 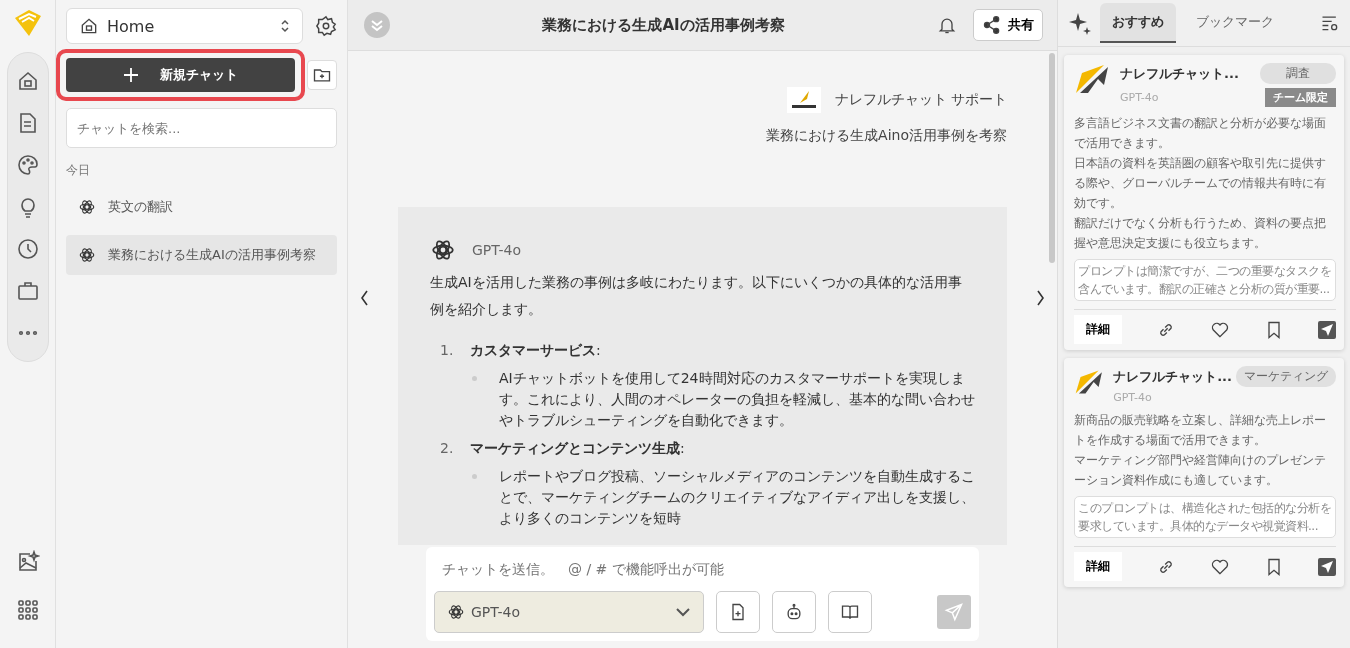 What do you see at coordinates (201, 207) in the screenshot?
I see `chat-item: 英文の翻訳` at bounding box center [201, 207].